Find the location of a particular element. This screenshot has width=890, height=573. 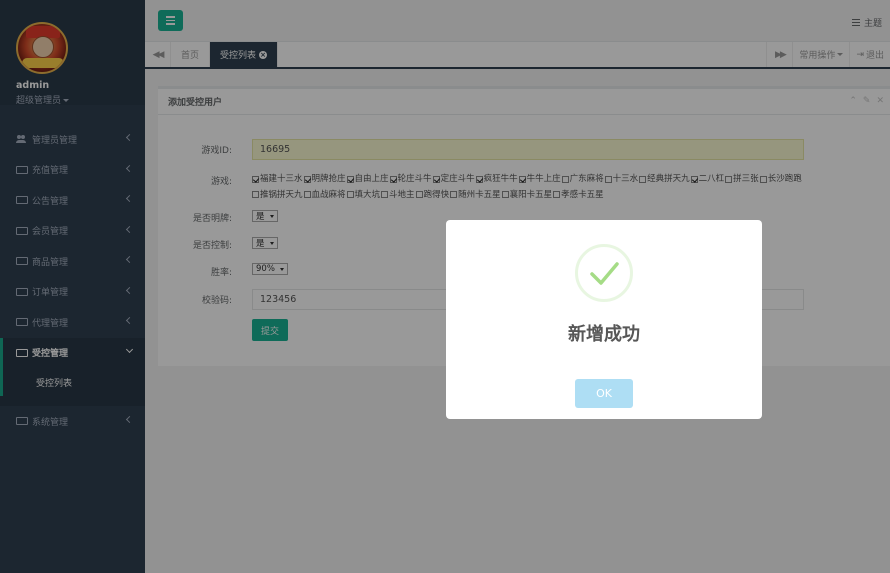

ok-button: OK is located at coordinates (604, 393).